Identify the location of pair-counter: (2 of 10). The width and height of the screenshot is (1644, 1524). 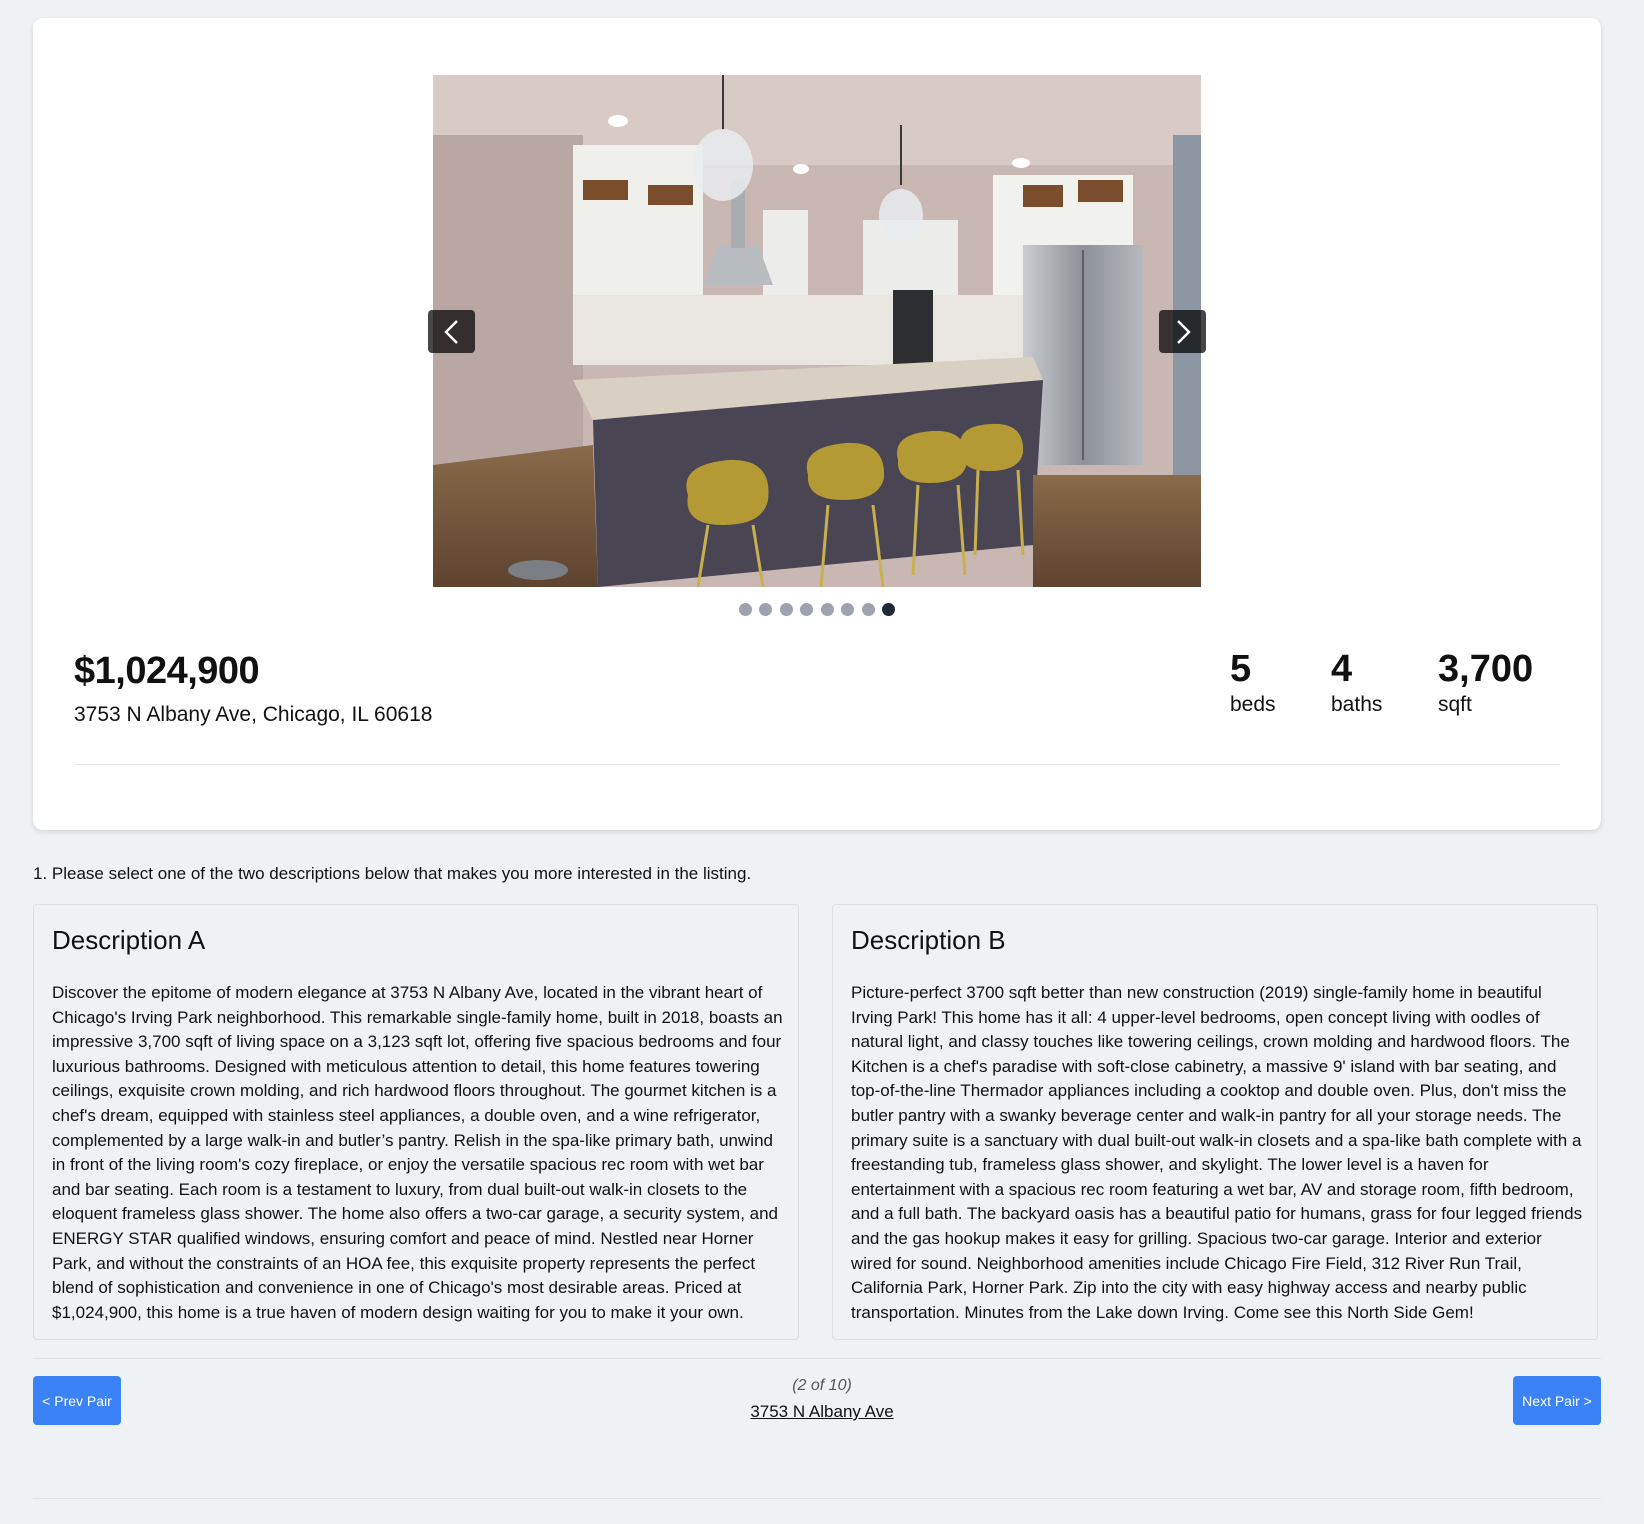
(822, 1385).